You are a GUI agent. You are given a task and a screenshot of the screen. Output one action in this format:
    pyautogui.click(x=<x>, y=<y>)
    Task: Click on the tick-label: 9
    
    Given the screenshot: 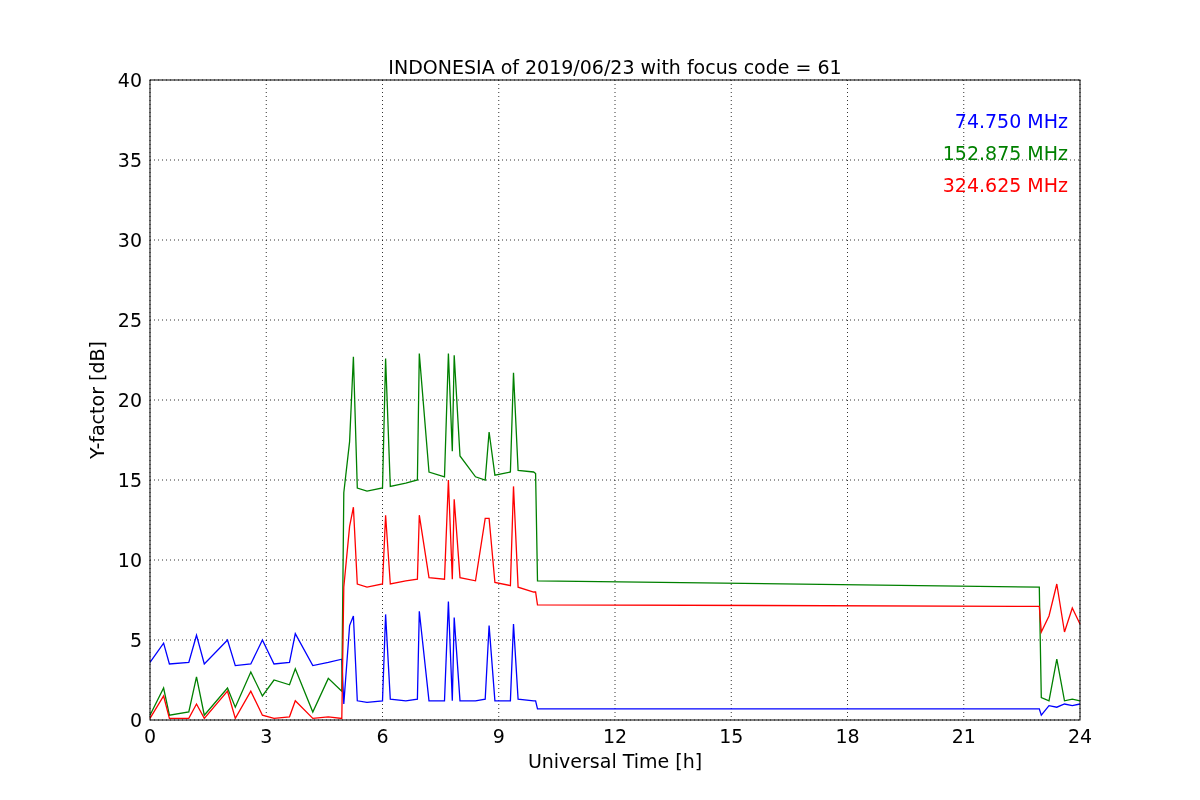 What is the action you would take?
    pyautogui.click(x=498, y=736)
    